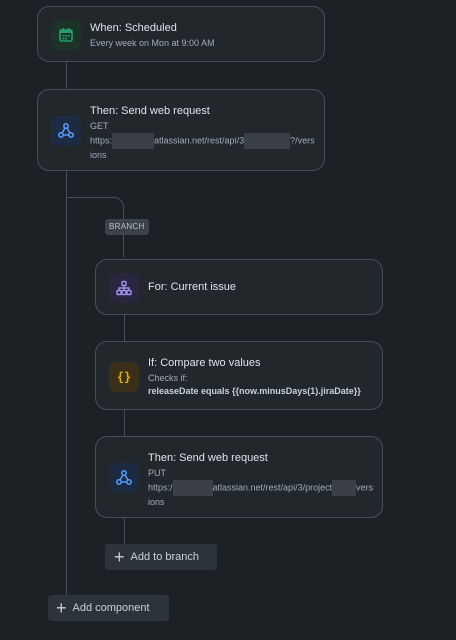  I want to click on url-segment: atlassian.net/rest/api/3, so click(199, 140).